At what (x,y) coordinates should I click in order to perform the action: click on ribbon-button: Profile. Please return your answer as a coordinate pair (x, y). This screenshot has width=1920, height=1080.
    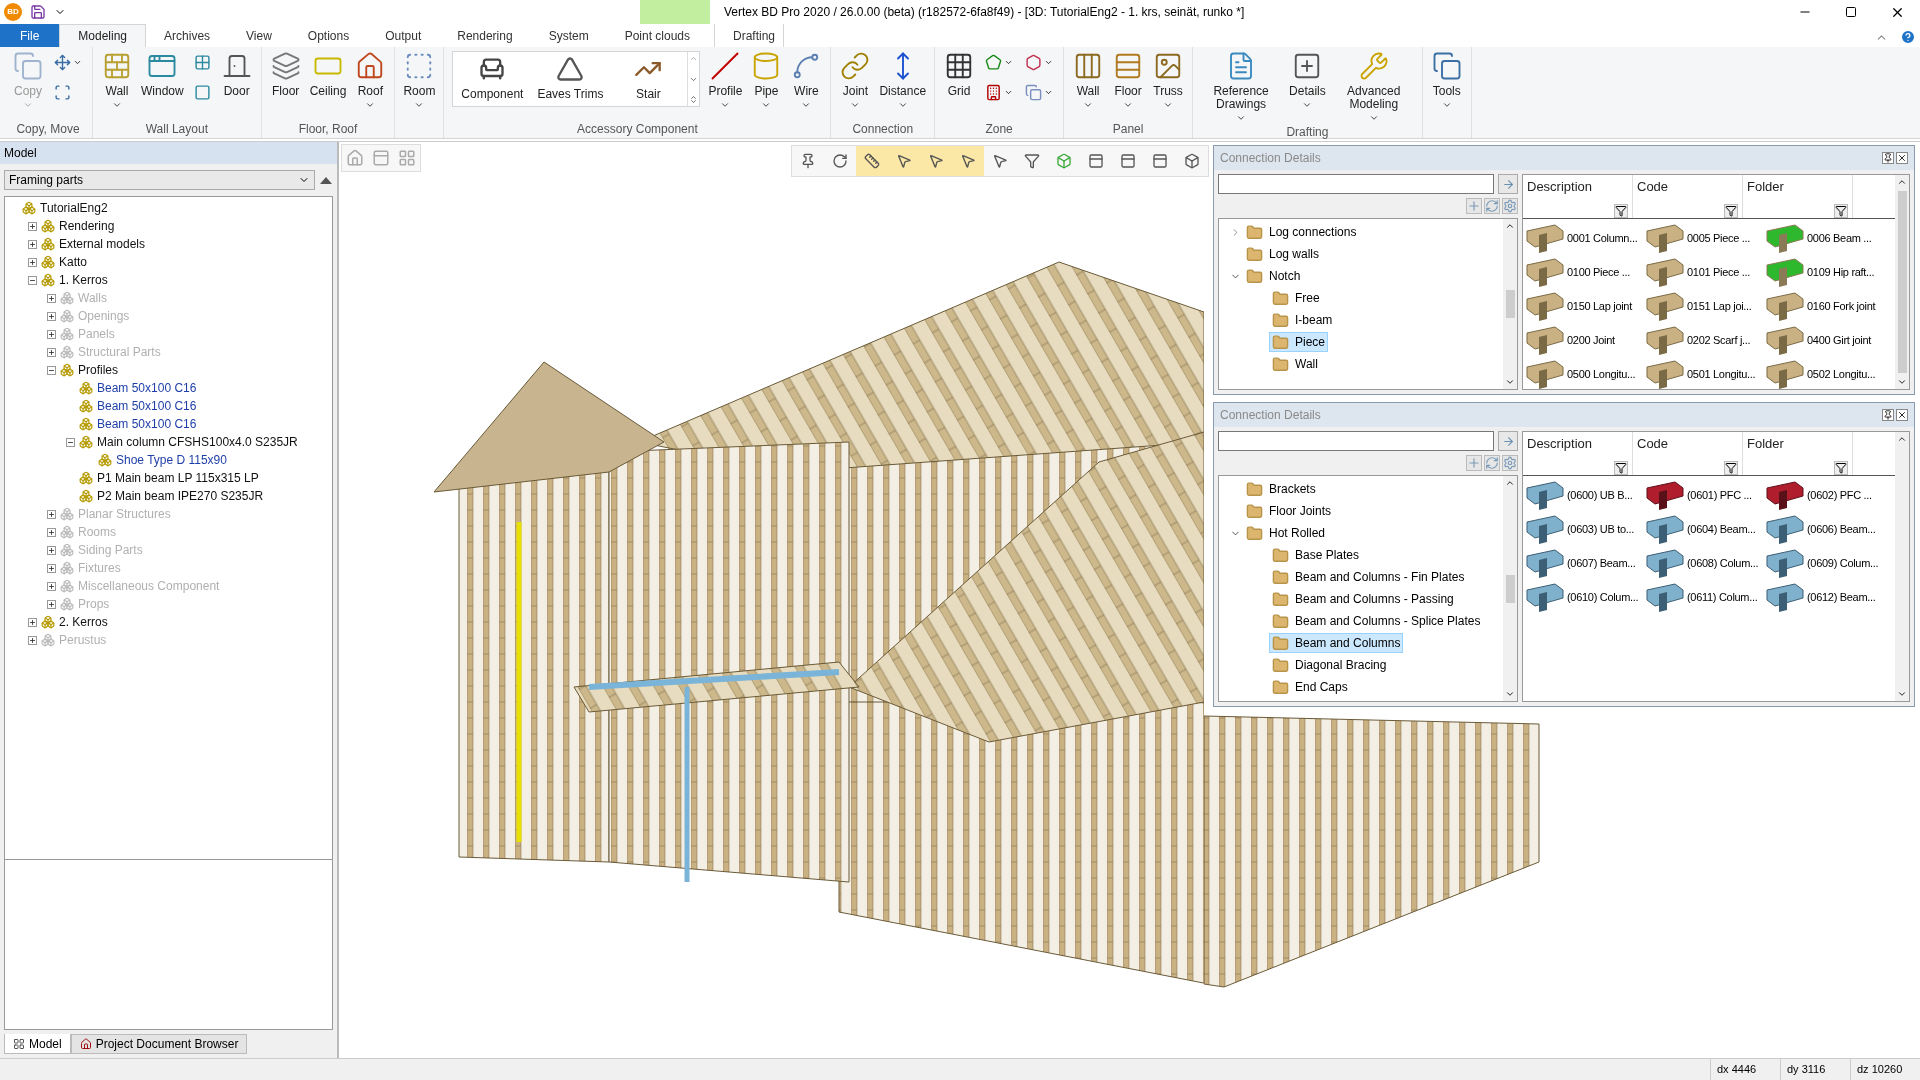
    Looking at the image, I should click on (725, 78).